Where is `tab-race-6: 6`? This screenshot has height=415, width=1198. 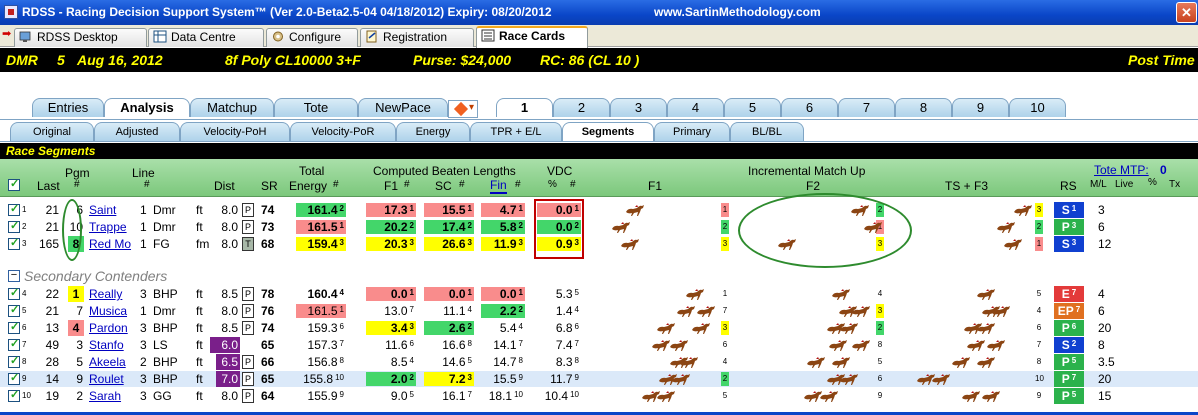 tab-race-6: 6 is located at coordinates (809, 107).